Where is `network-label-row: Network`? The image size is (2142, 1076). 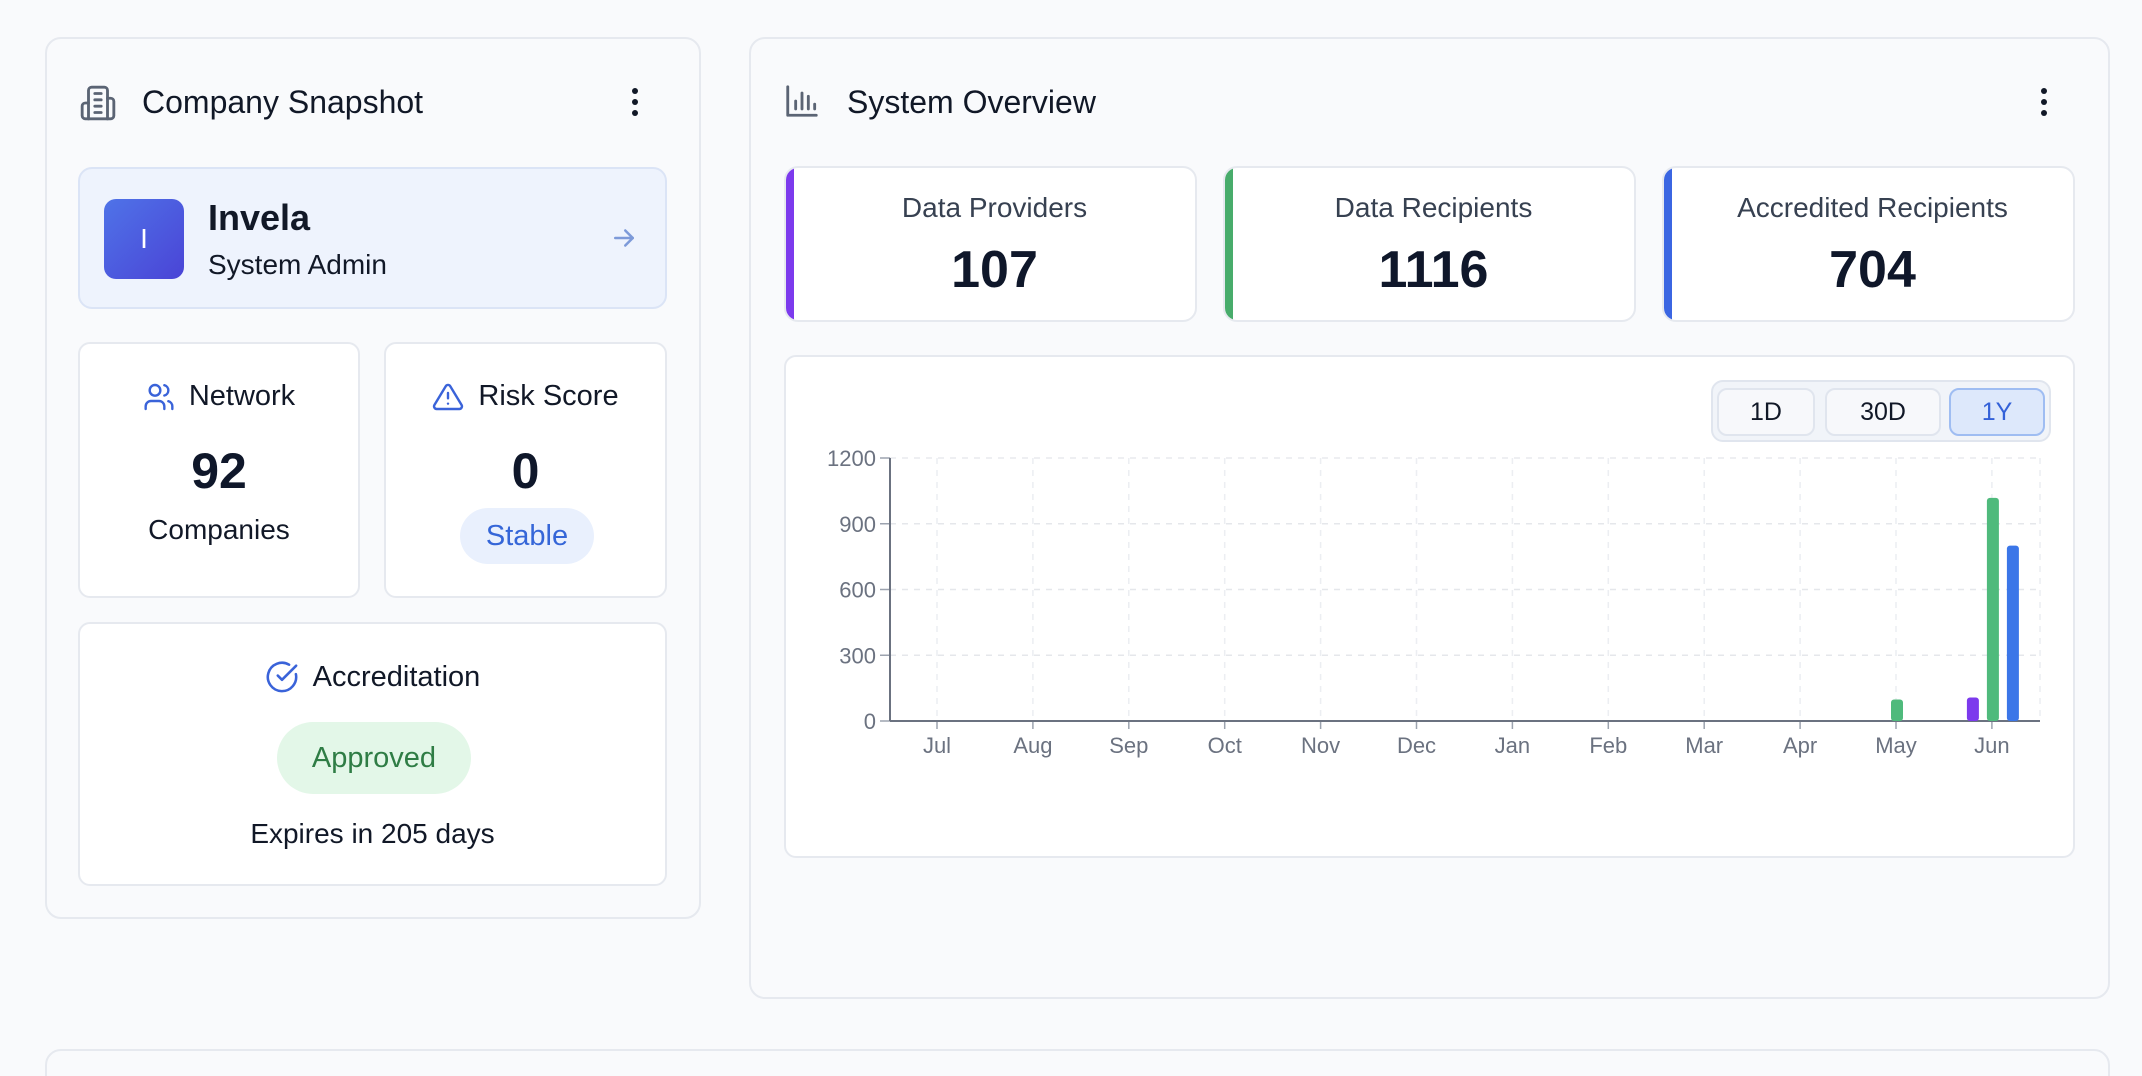
network-label-row: Network is located at coordinates (219, 396).